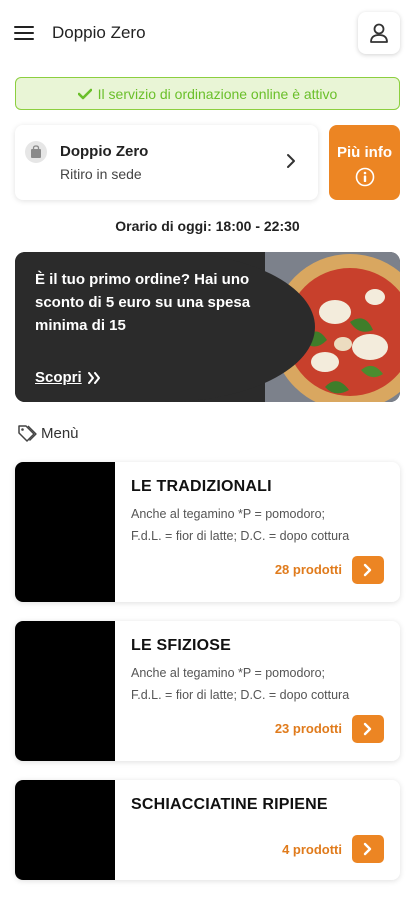 This screenshot has width=415, height=900. I want to click on user-icon, so click(379, 33).